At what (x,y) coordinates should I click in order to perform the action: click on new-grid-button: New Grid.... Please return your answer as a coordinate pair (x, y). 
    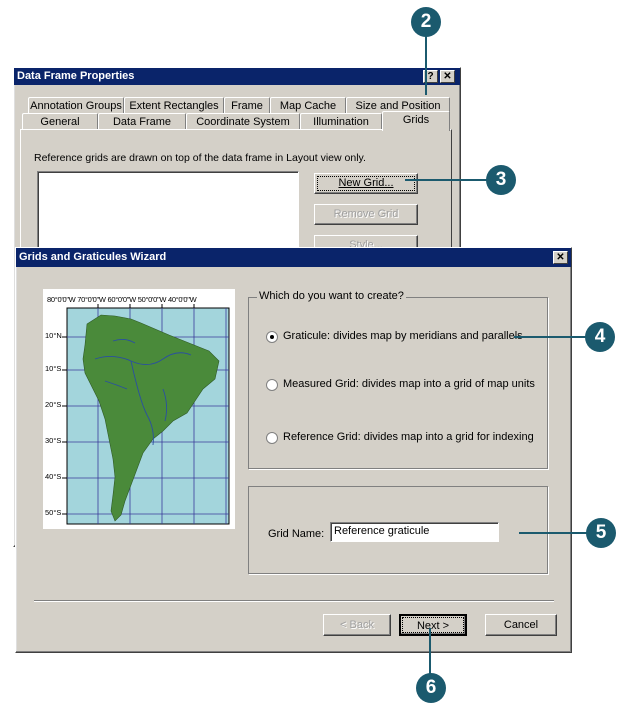
    Looking at the image, I should click on (366, 183).